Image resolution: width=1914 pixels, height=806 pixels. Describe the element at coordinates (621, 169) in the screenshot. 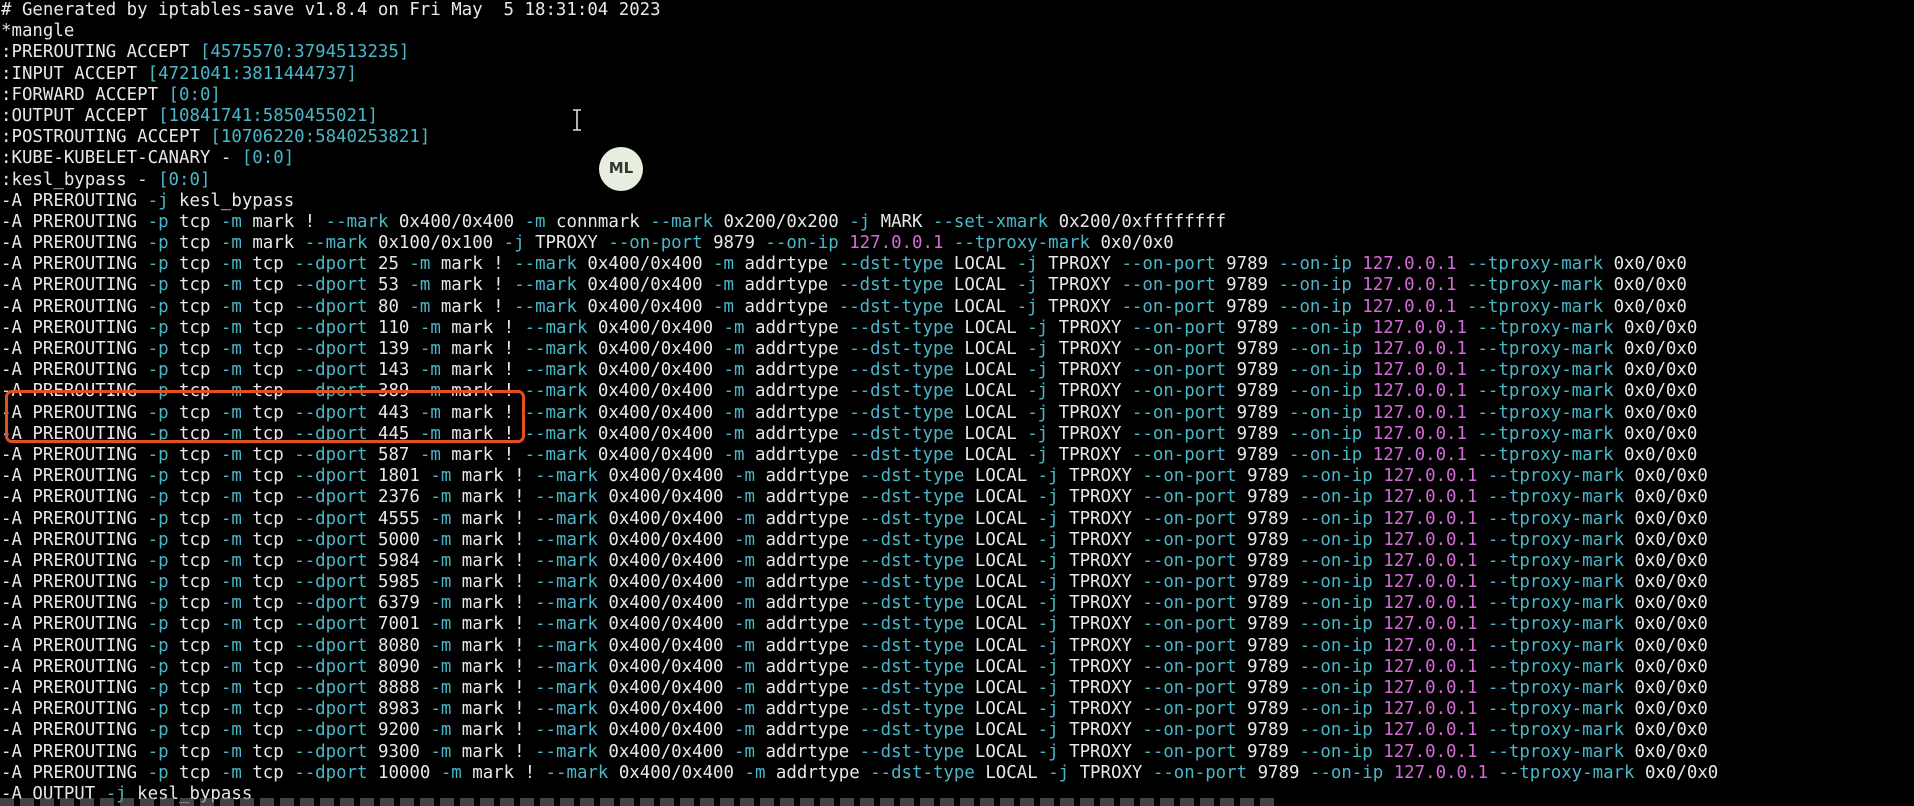

I see `avatar: ML` at that location.